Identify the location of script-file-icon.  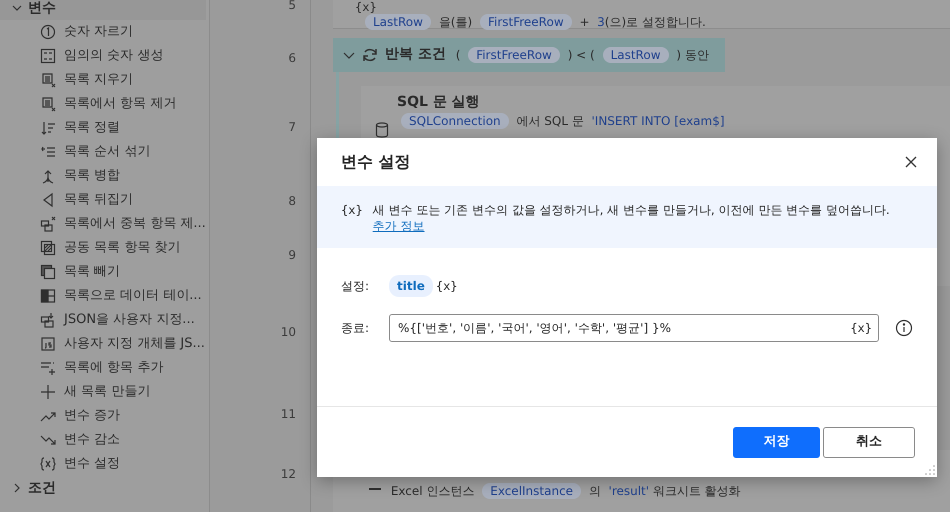
(48, 344).